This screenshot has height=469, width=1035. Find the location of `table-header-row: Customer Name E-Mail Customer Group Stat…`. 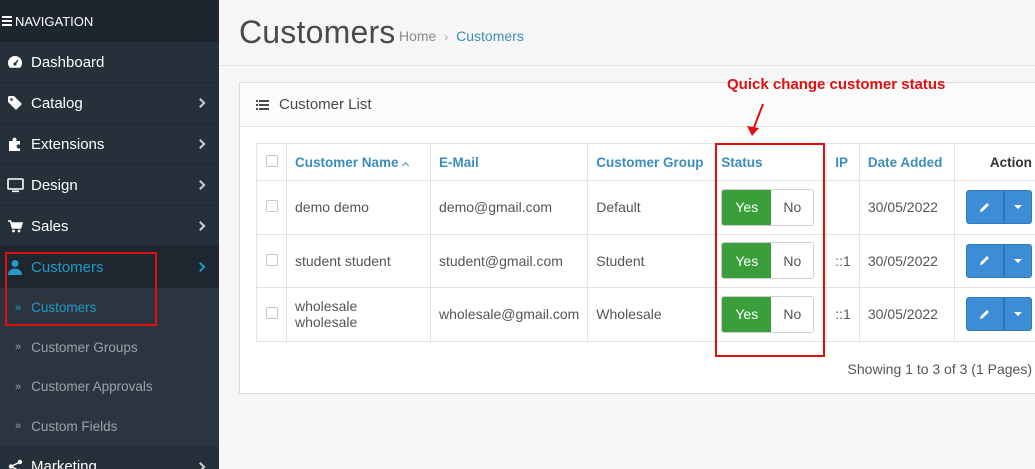

table-header-row: Customer Name E-Mail Customer Group Stat… is located at coordinates (645, 162).